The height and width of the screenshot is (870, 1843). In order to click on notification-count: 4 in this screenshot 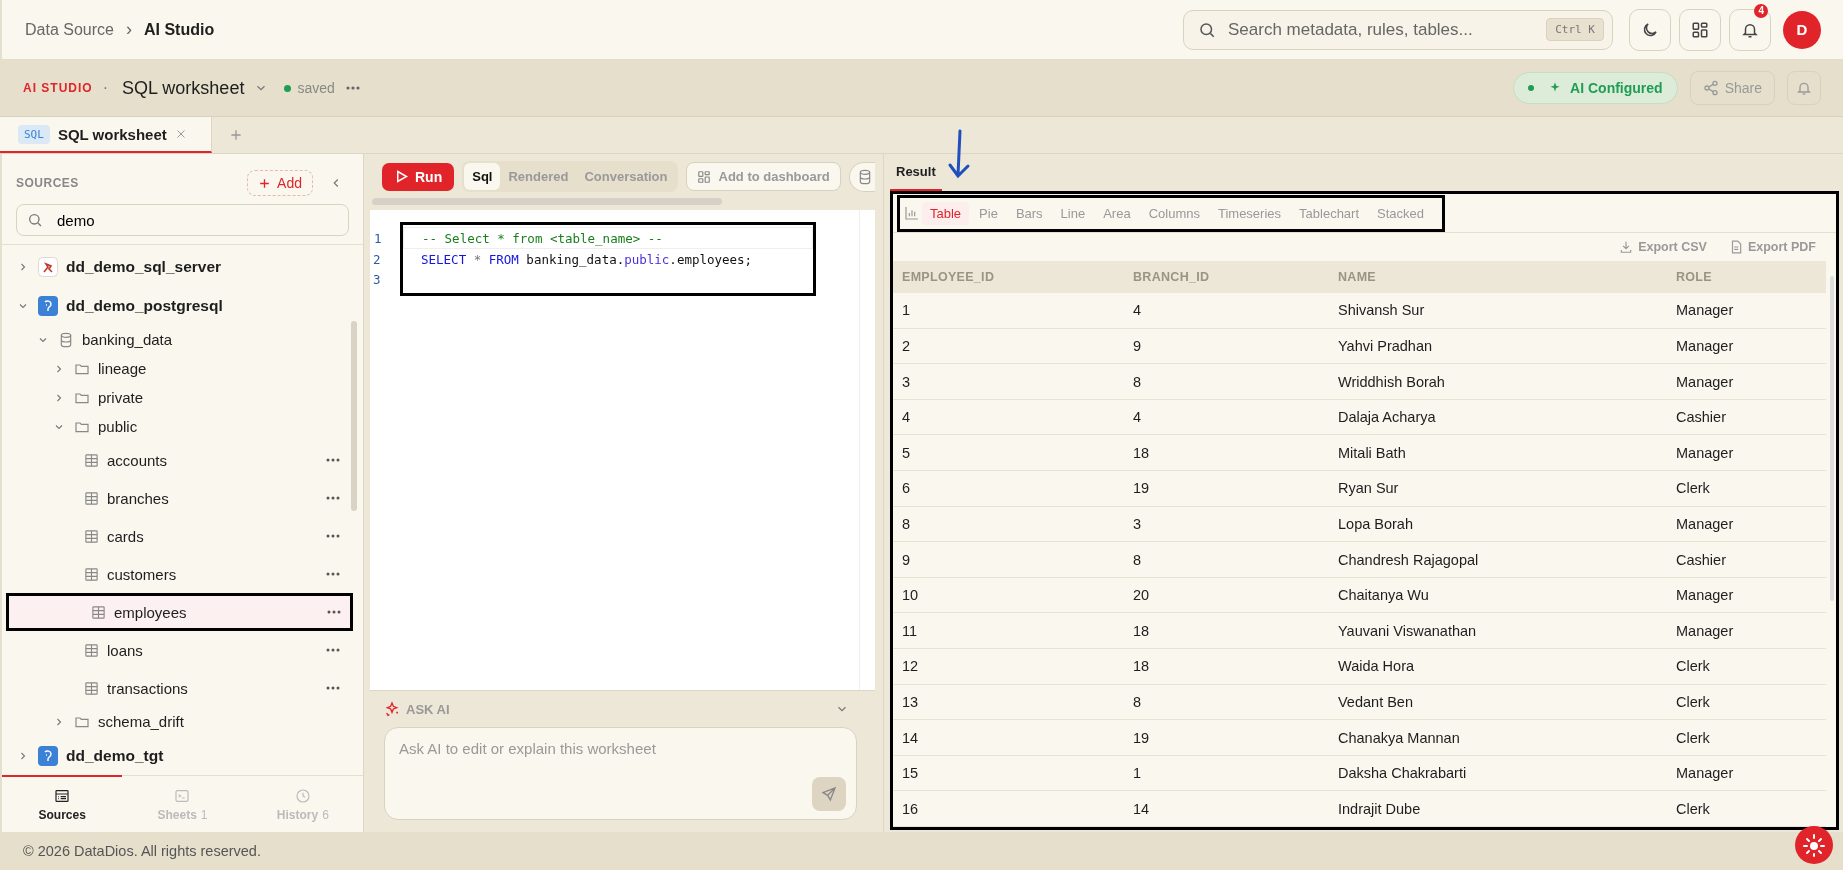, I will do `click(1761, 10)`.